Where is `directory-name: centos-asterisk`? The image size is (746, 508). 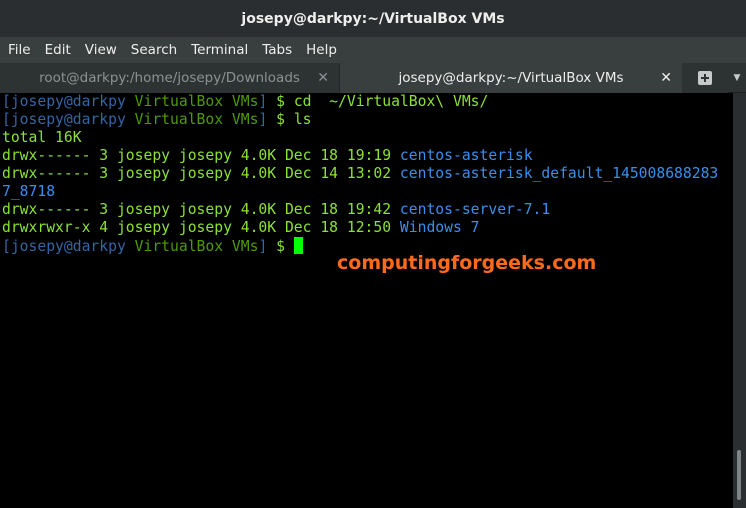
directory-name: centos-asterisk is located at coordinates (466, 155).